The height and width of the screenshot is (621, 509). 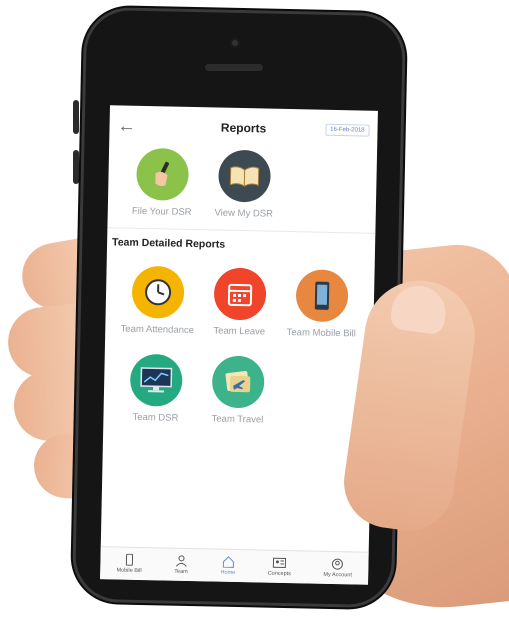 What do you see at coordinates (243, 213) in the screenshot?
I see `tile-label: View My DSR` at bounding box center [243, 213].